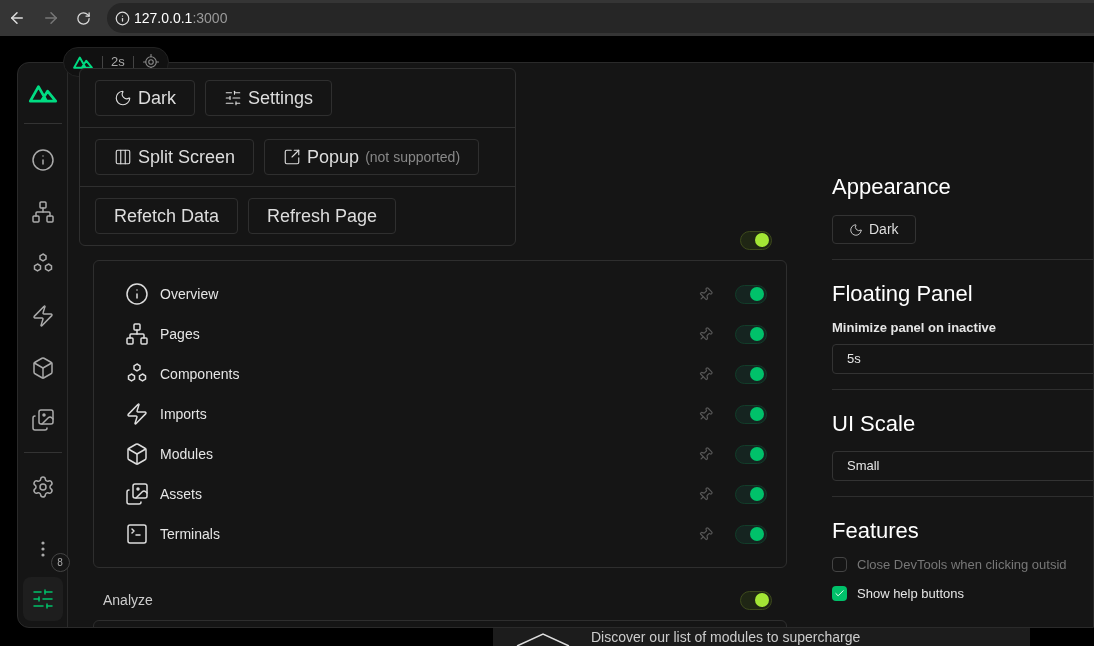 This screenshot has height=646, width=1094. What do you see at coordinates (322, 216) in the screenshot?
I see `menu-button: Refresh Page` at bounding box center [322, 216].